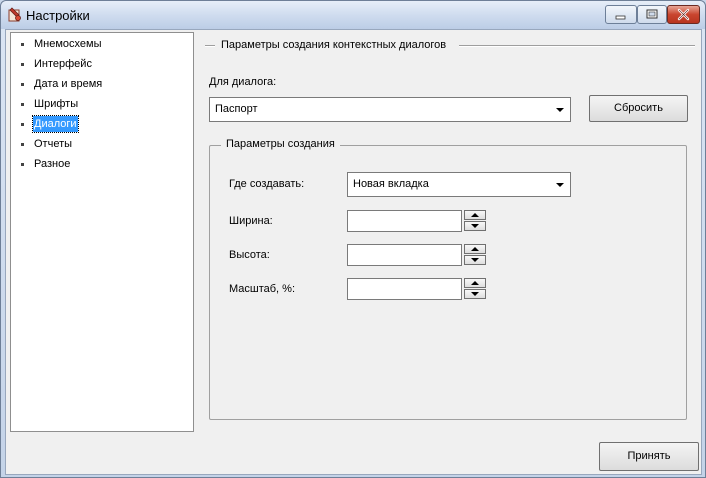 Image resolution: width=706 pixels, height=478 pixels. I want to click on sidebar-item-fonts: Шрифты, so click(102, 104).